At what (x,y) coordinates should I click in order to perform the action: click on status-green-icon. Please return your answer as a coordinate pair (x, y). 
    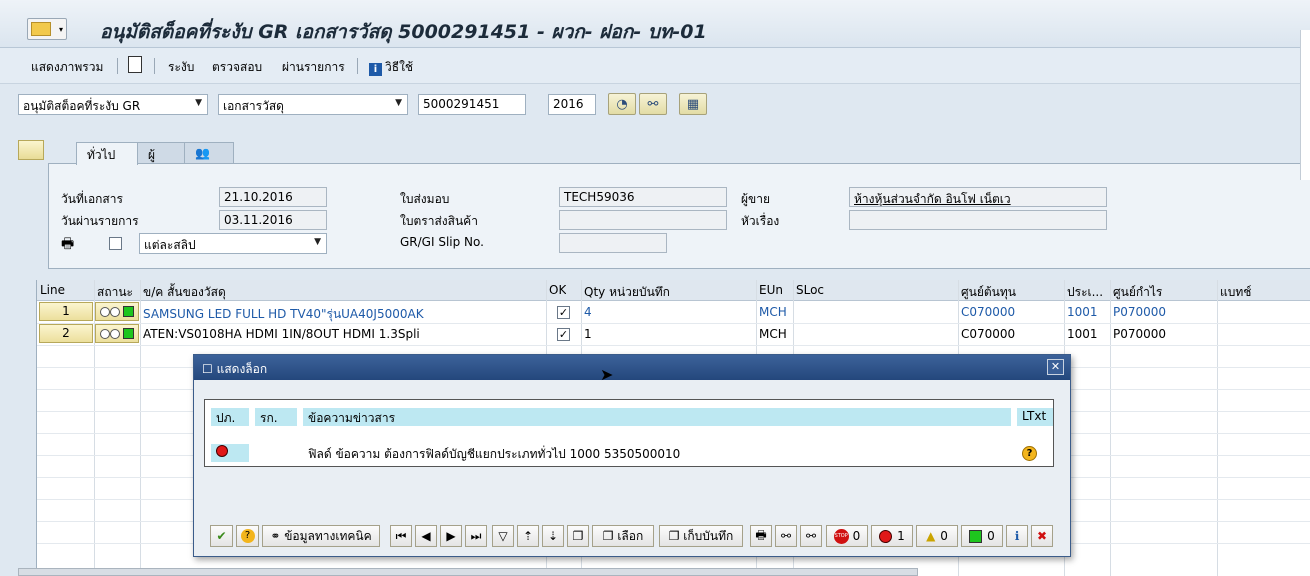
    Looking at the image, I should click on (128, 311).